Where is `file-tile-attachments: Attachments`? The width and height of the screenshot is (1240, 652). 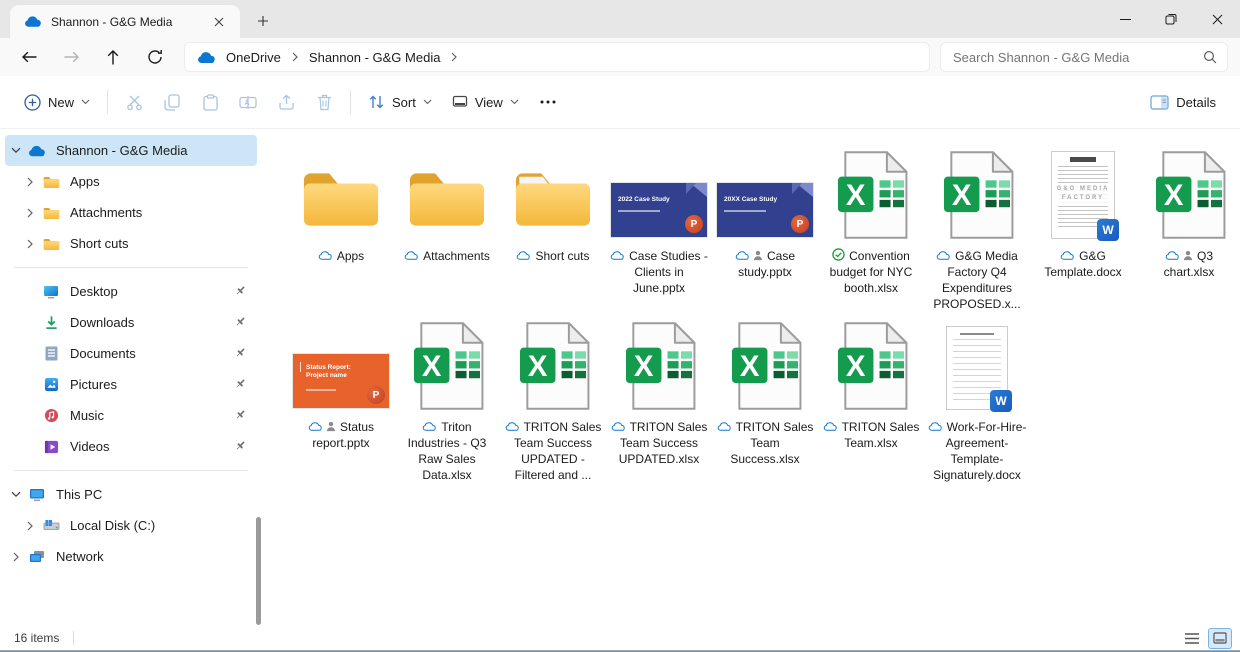
file-tile-attachments: Attachments is located at coordinates (447, 229).